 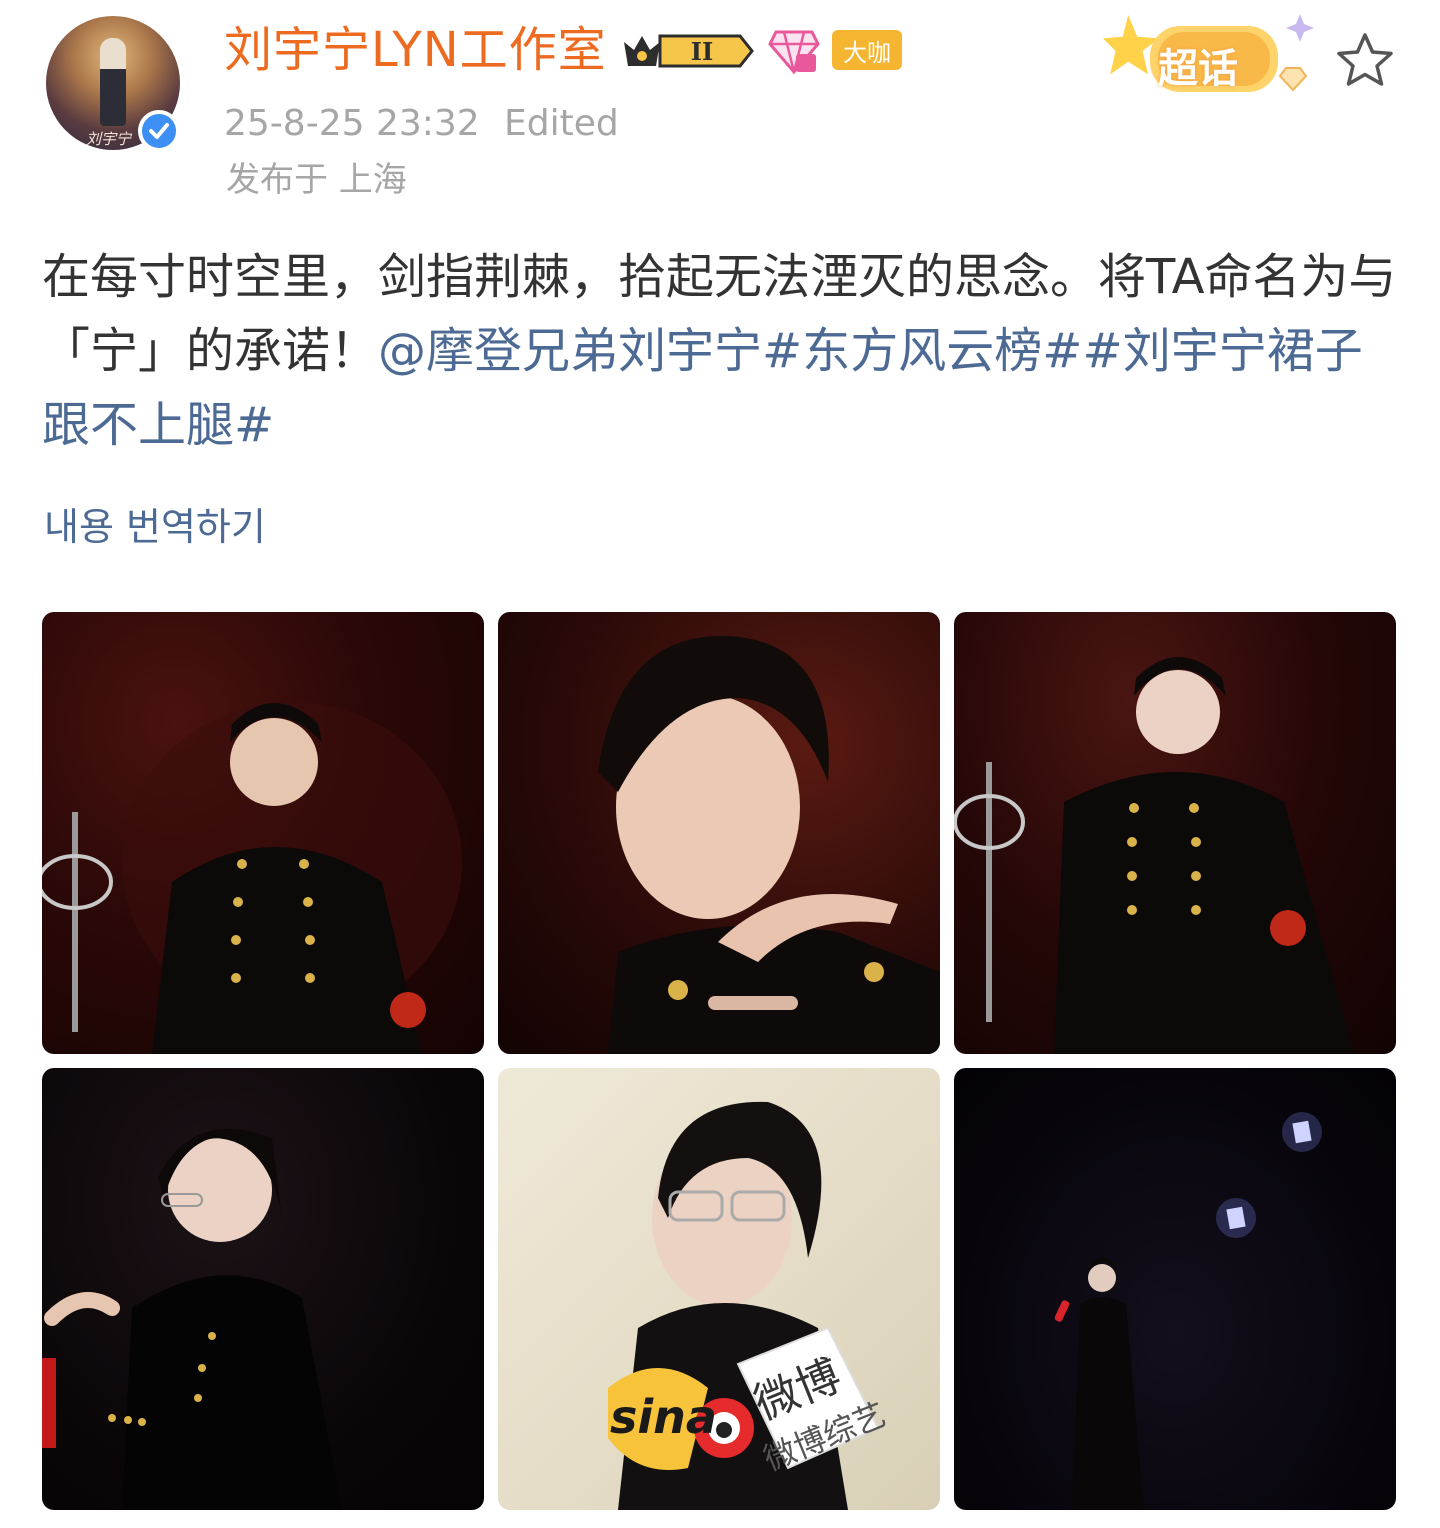 I want to click on translate-button: 내용 번역하기, so click(x=155, y=527).